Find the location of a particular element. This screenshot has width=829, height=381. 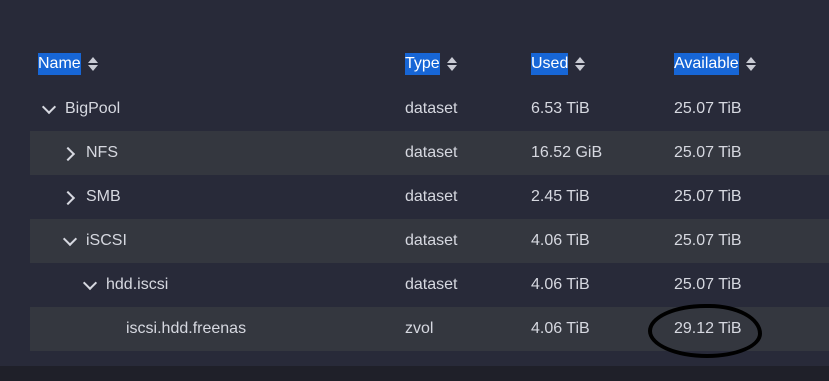

column-header-name-label: Name is located at coordinates (59, 64).